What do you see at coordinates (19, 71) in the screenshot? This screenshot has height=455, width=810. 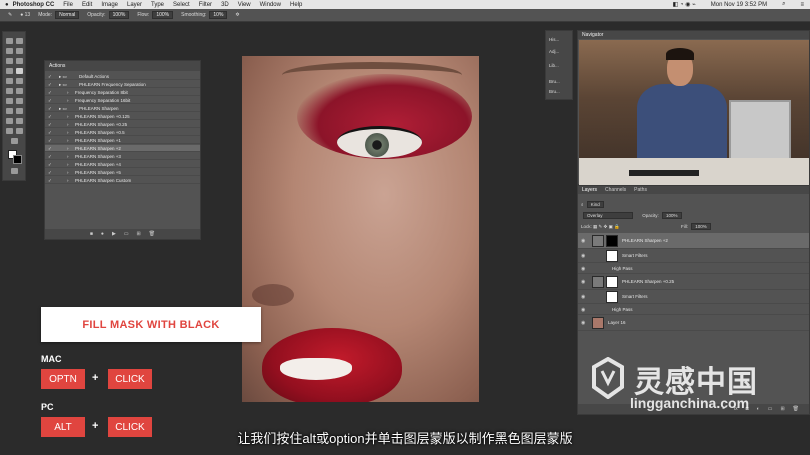 I see `brush-tool-icon` at bounding box center [19, 71].